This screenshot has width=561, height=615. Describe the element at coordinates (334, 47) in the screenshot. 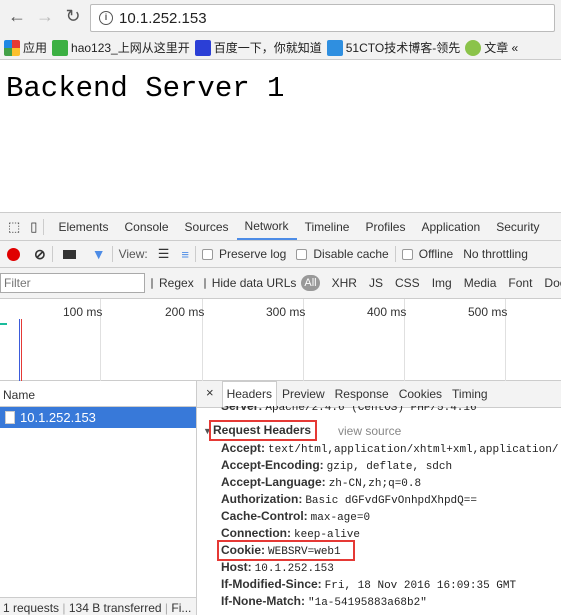

I see `51cto-icon` at that location.